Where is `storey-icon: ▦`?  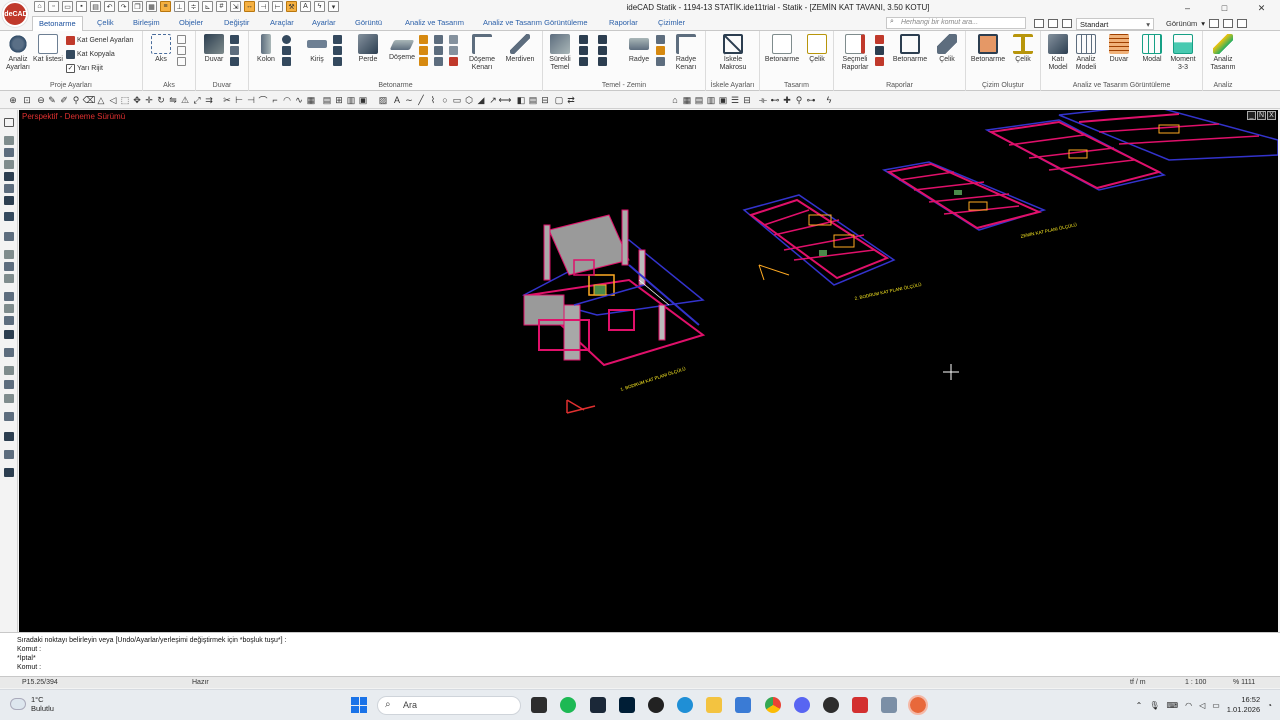
storey-icon: ▦ is located at coordinates (687, 100).